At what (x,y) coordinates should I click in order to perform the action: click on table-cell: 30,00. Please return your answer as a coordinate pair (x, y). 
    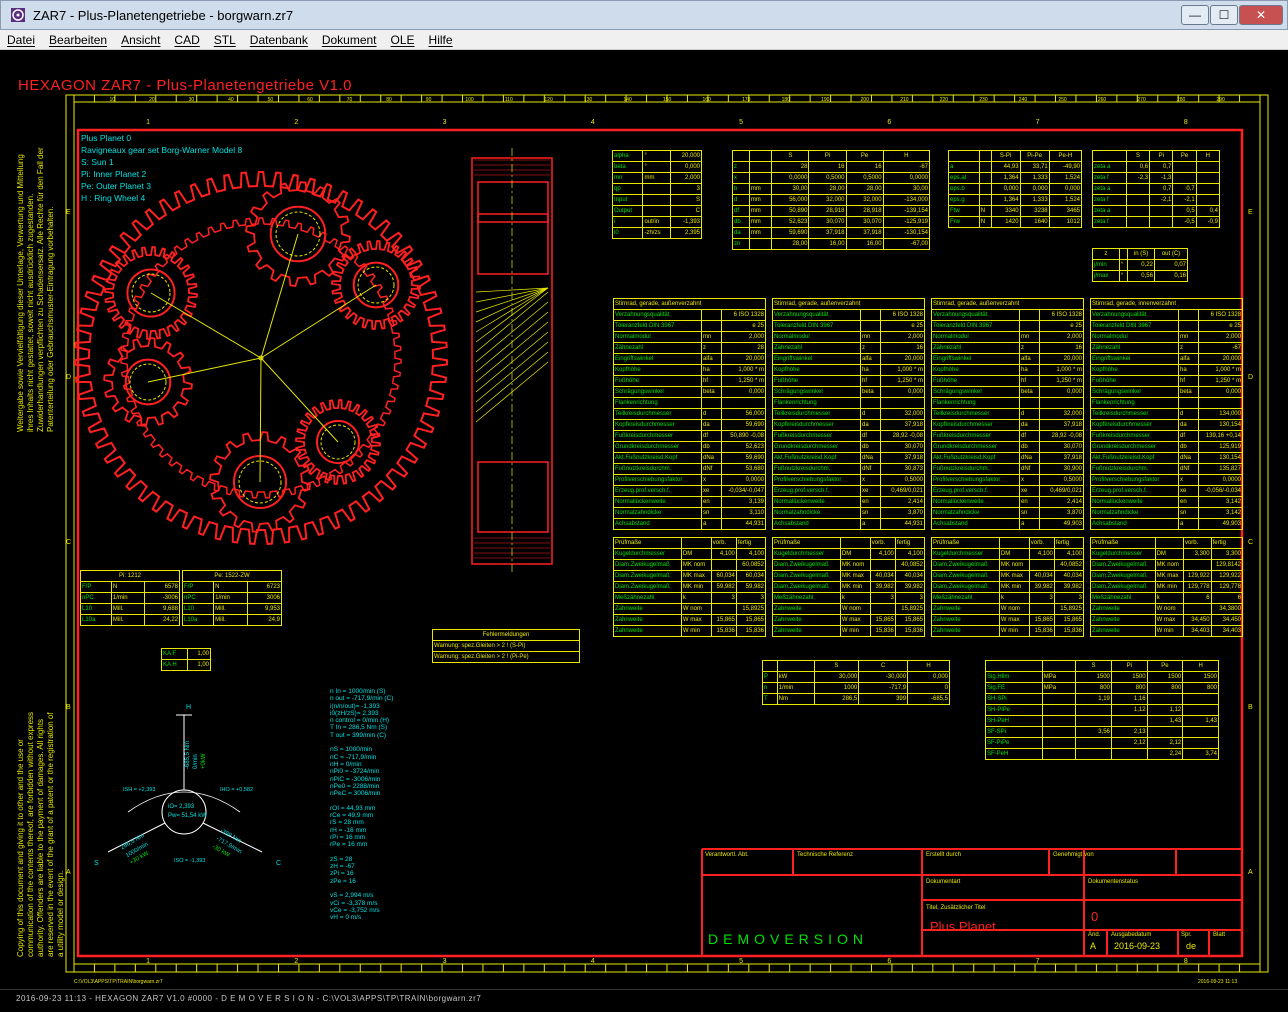
    Looking at the image, I should click on (906, 189).